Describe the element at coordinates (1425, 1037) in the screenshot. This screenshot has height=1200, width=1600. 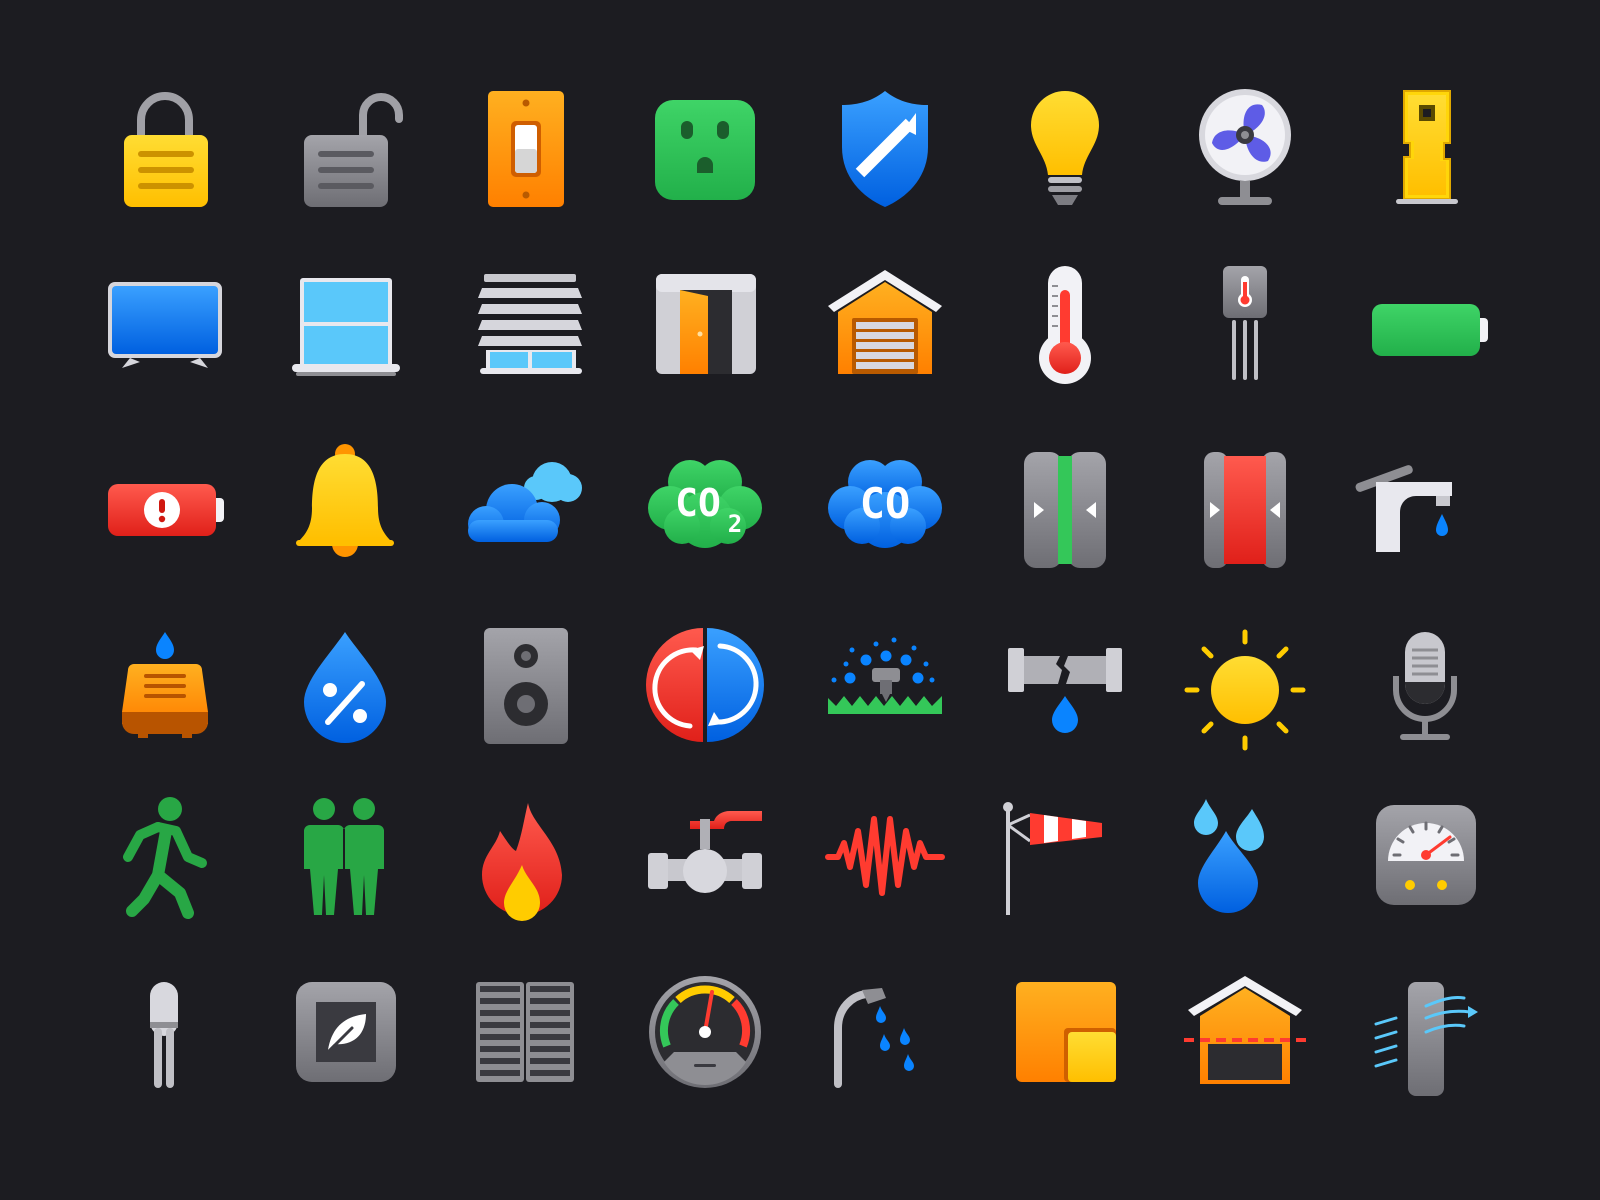
I see `air-flow-icon` at that location.